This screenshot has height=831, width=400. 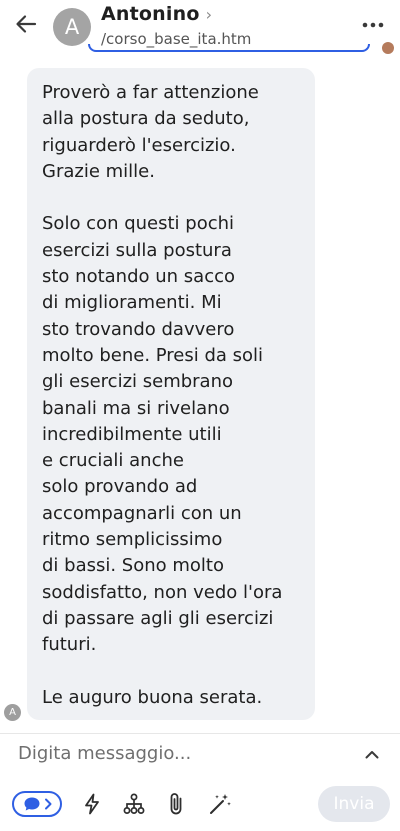 What do you see at coordinates (372, 754) in the screenshot?
I see `chevron-up-icon` at bounding box center [372, 754].